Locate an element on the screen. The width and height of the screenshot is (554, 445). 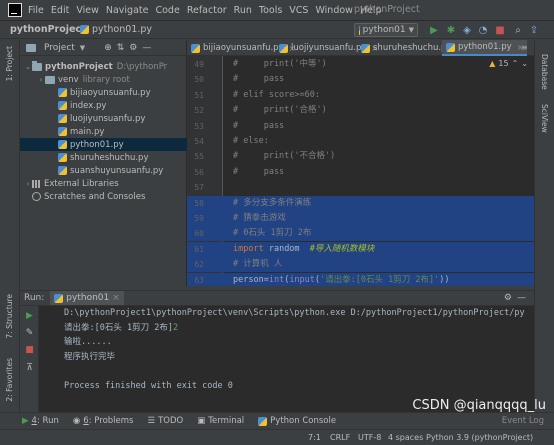
gutter-selection is located at coordinates (205, 249).